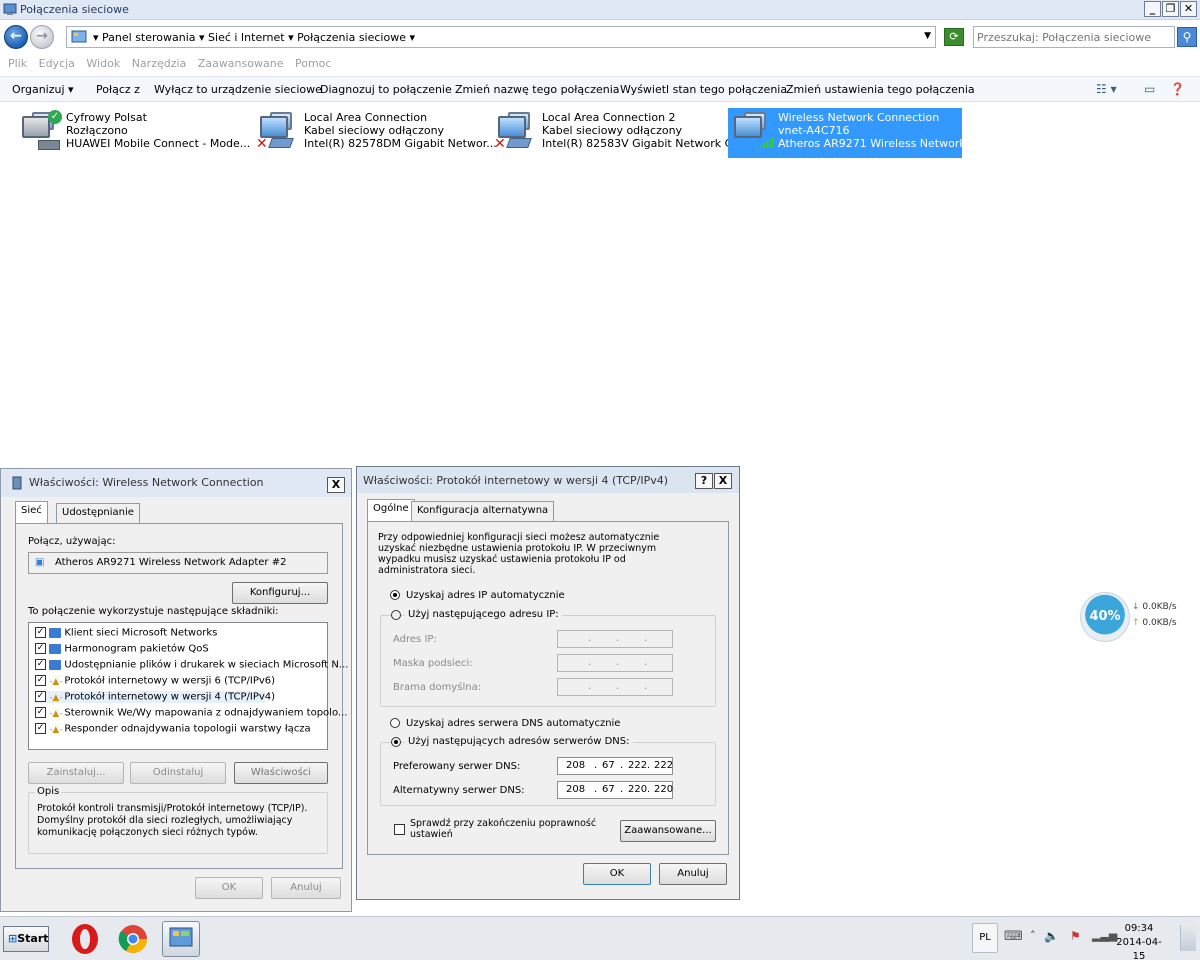 The image size is (1200, 964). What do you see at coordinates (159, 63) in the screenshot?
I see `menu-tools: Narzędzia` at bounding box center [159, 63].